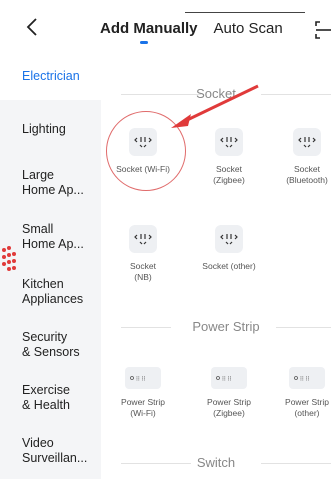 The height and width of the screenshot is (479, 331). Describe the element at coordinates (9, 258) in the screenshot. I see `red-pointer-marker` at that location.